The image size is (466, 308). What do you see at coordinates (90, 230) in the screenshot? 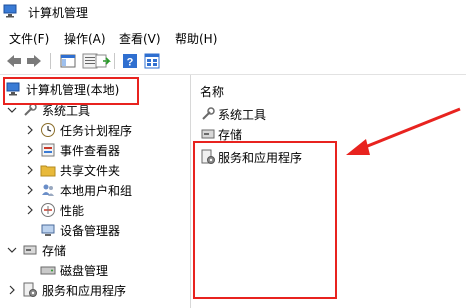
I see `tree-item-label: 设备管理器` at bounding box center [90, 230].